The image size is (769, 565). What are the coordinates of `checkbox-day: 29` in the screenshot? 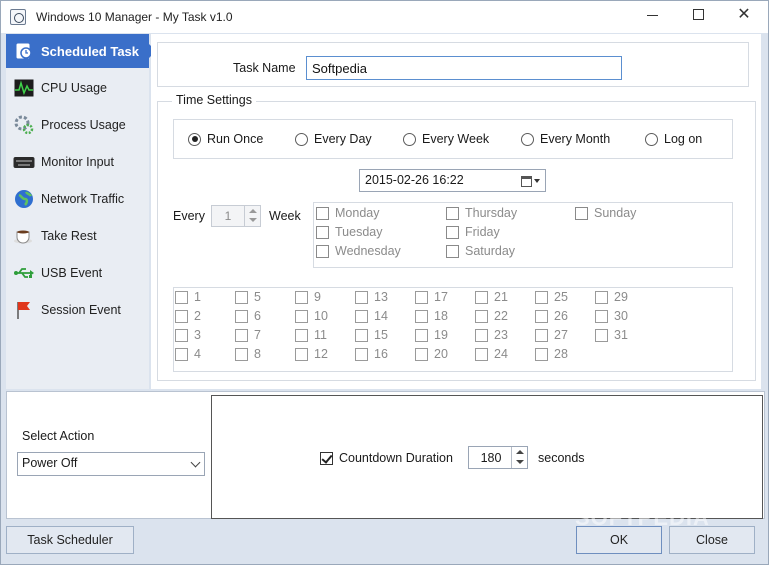 It's located at (611, 297).